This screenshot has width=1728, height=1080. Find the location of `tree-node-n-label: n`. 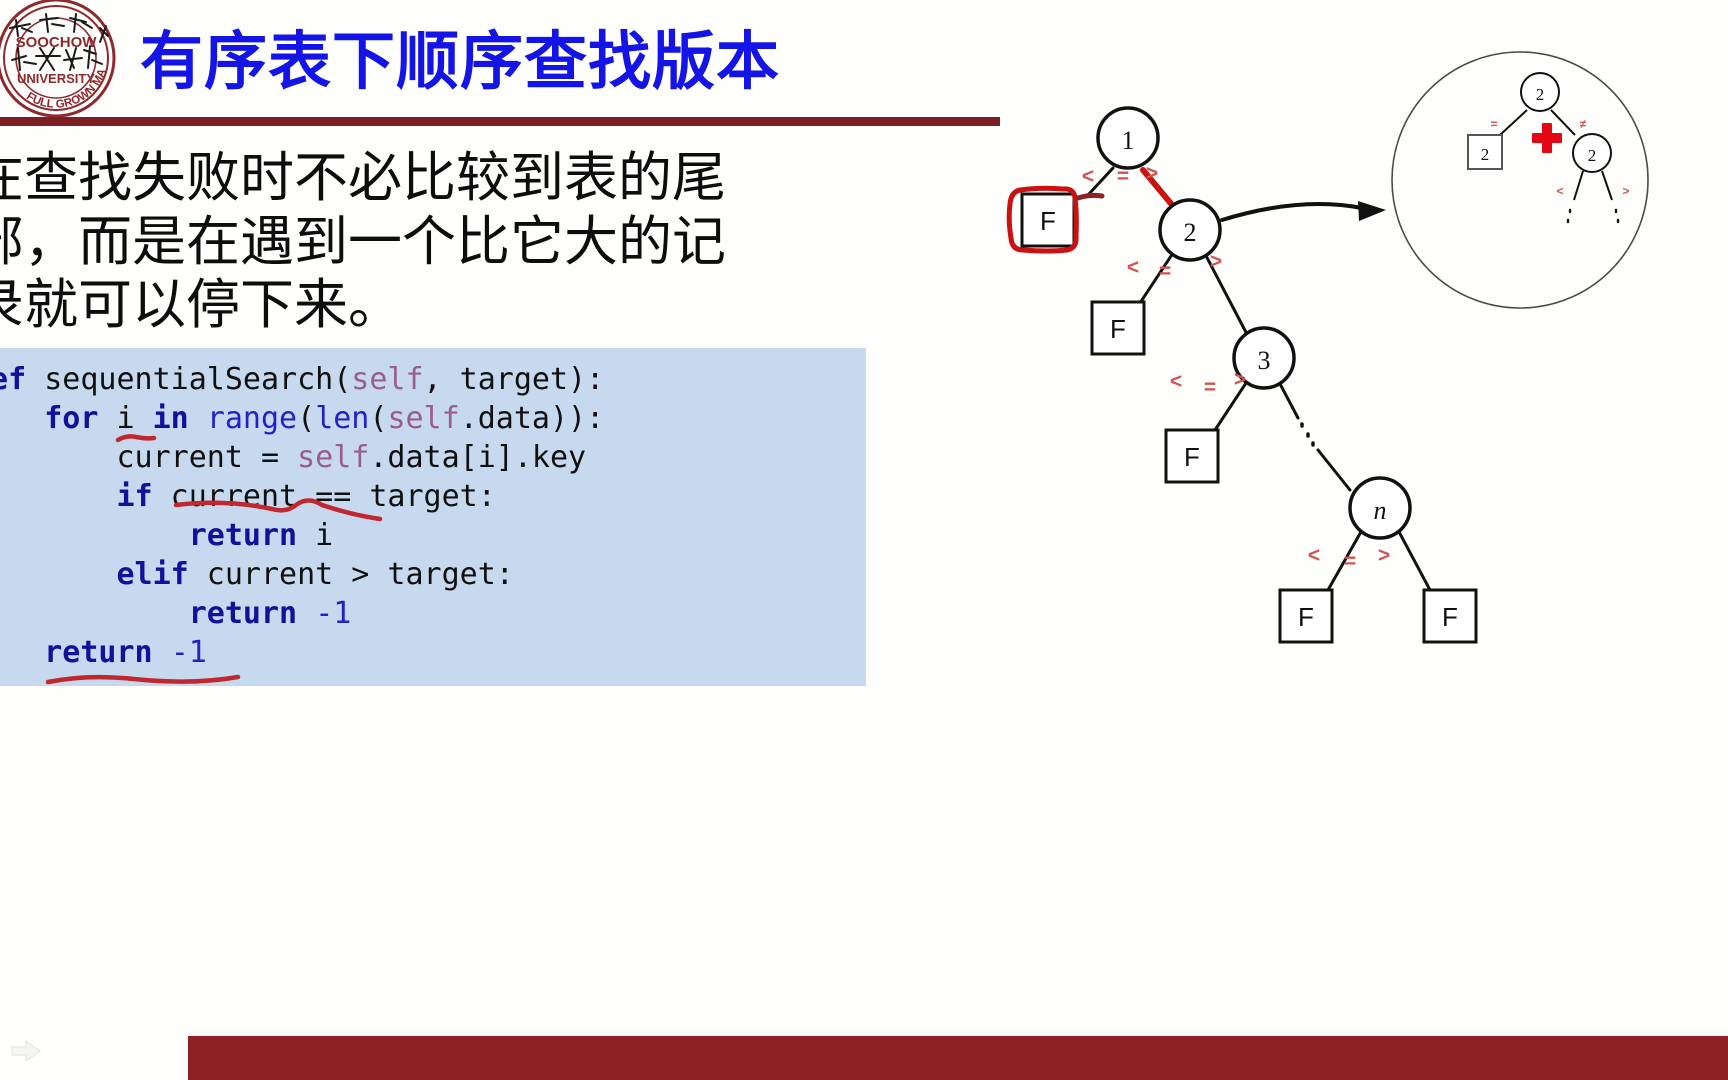

tree-node-n-label: n is located at coordinates (1380, 510).